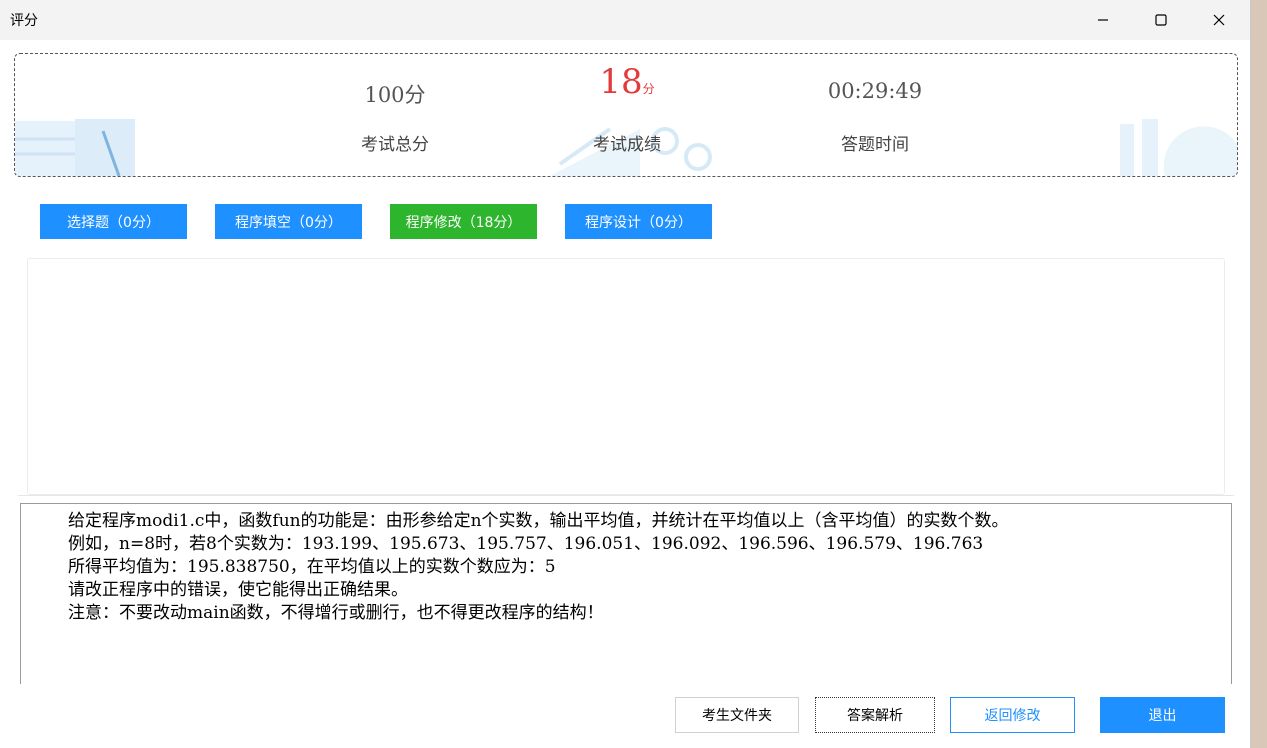  I want to click on tab-choice-questions: 选择题（0分）, so click(113, 221).